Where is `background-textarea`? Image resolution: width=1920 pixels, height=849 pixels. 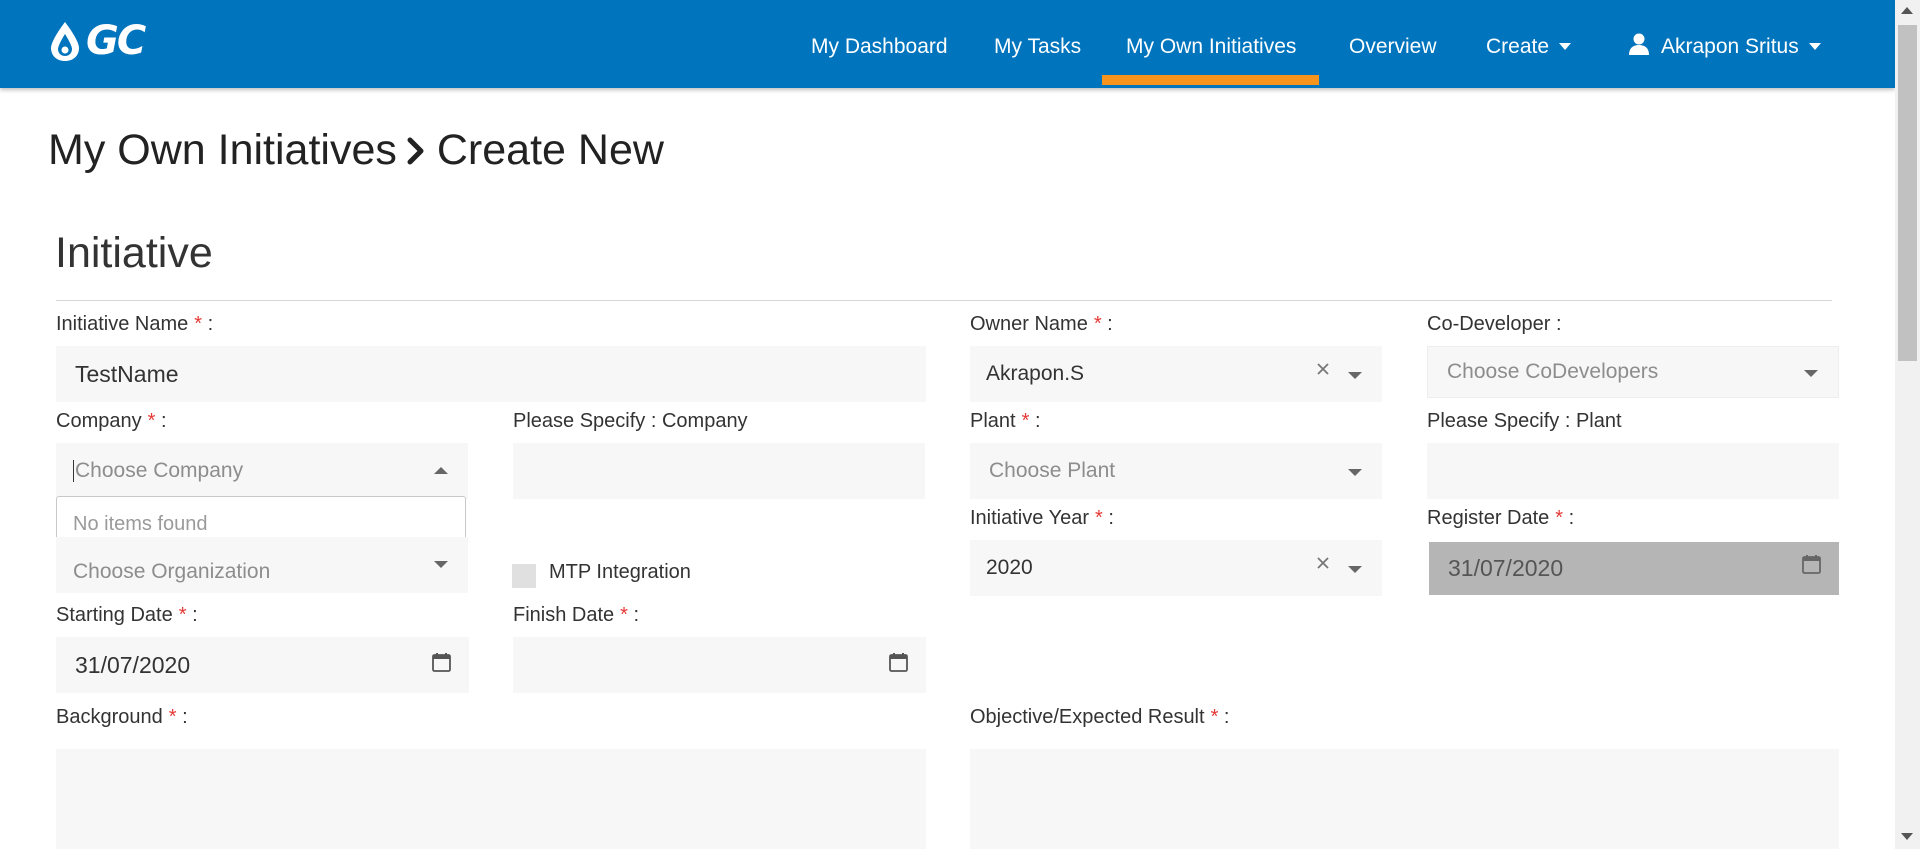
background-textarea is located at coordinates (491, 799).